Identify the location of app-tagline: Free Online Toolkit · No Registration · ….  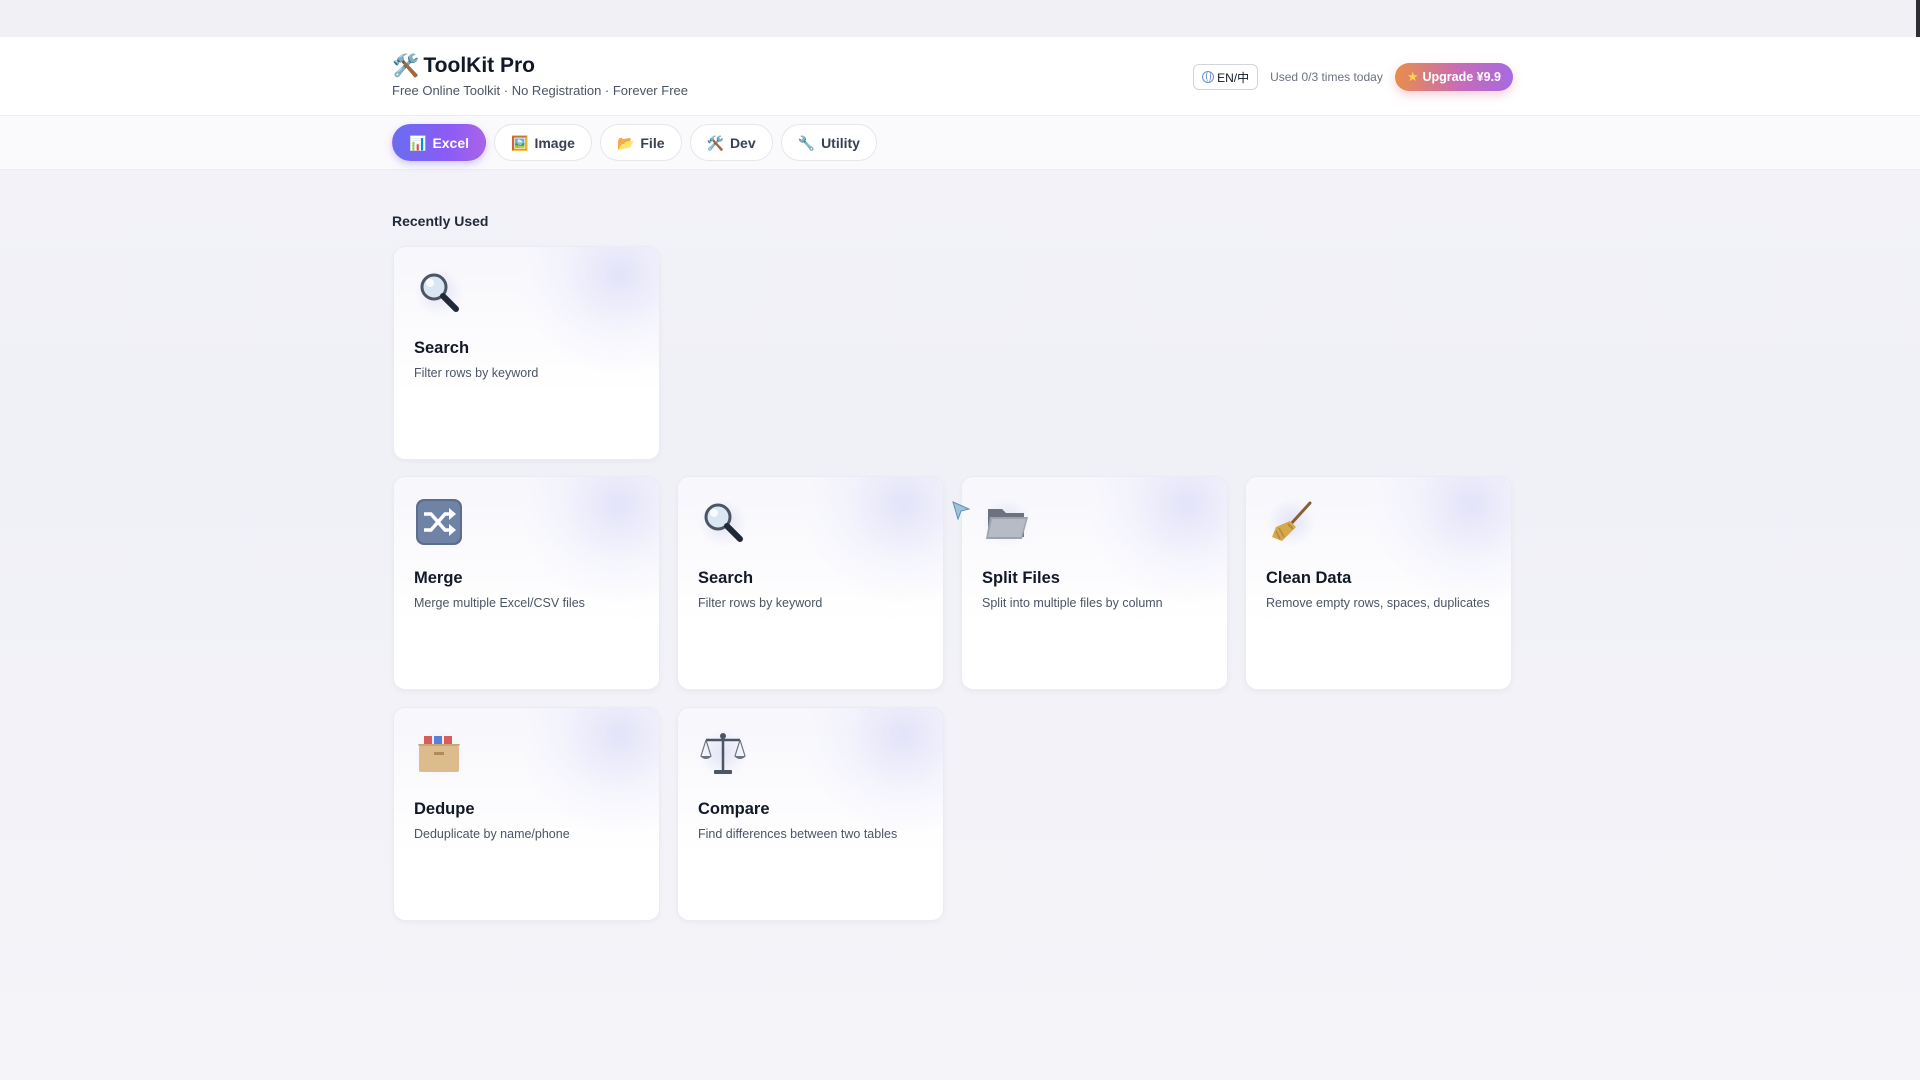
(540, 90).